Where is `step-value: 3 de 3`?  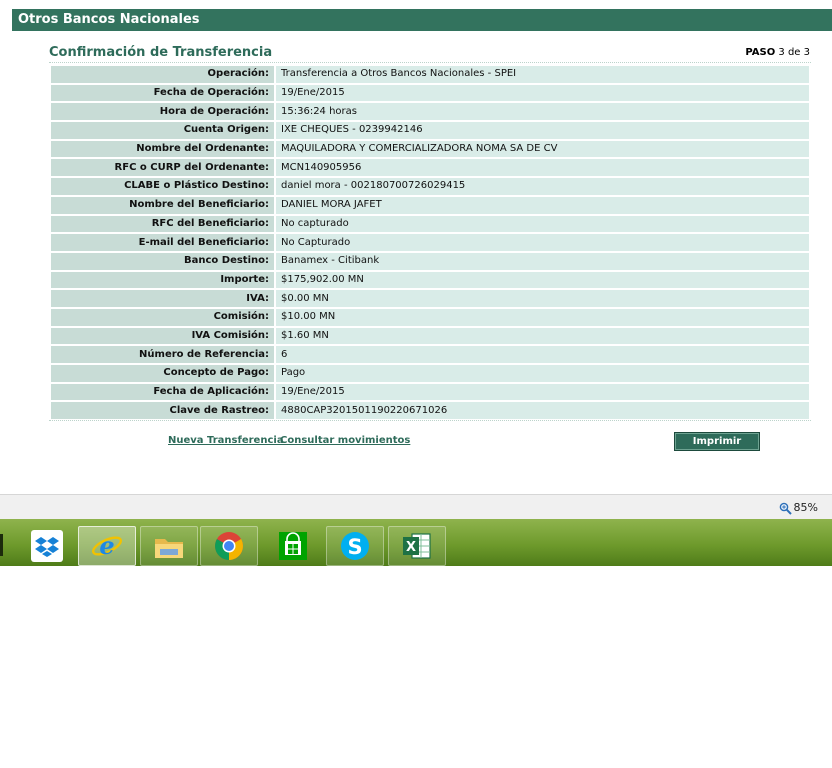 step-value: 3 de 3 is located at coordinates (794, 52).